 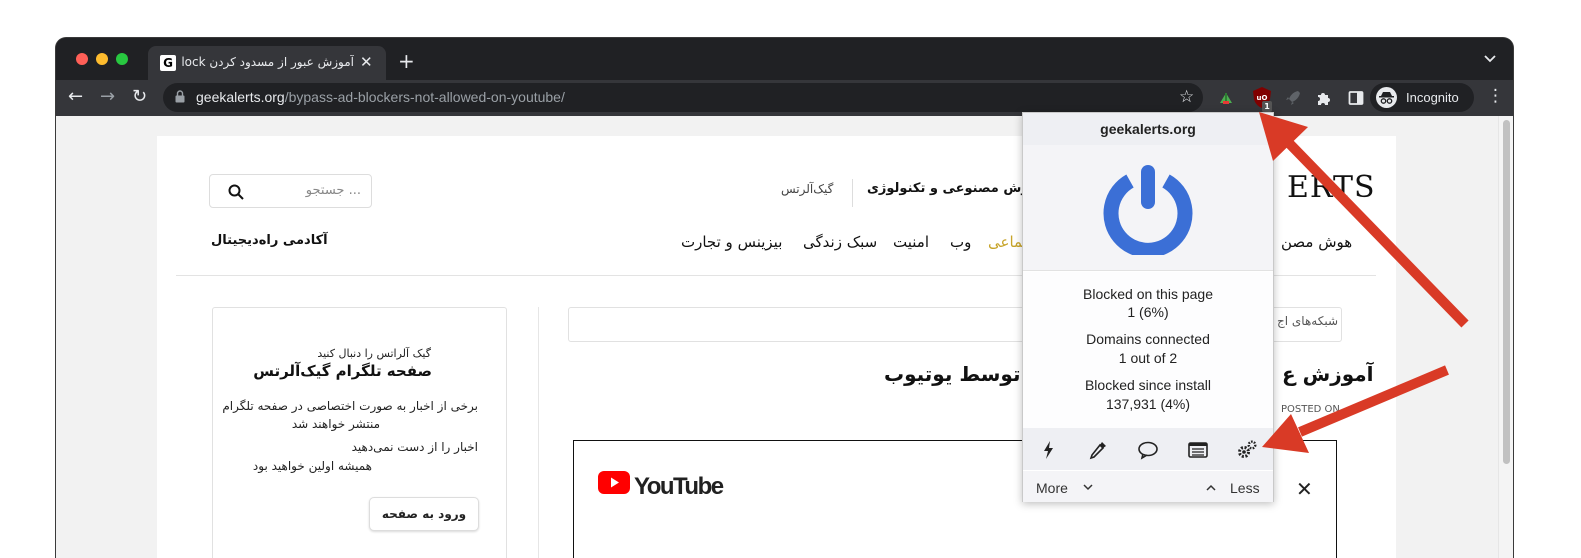 What do you see at coordinates (1148, 385) in the screenshot?
I see `blocked-since-label: Blocked since install` at bounding box center [1148, 385].